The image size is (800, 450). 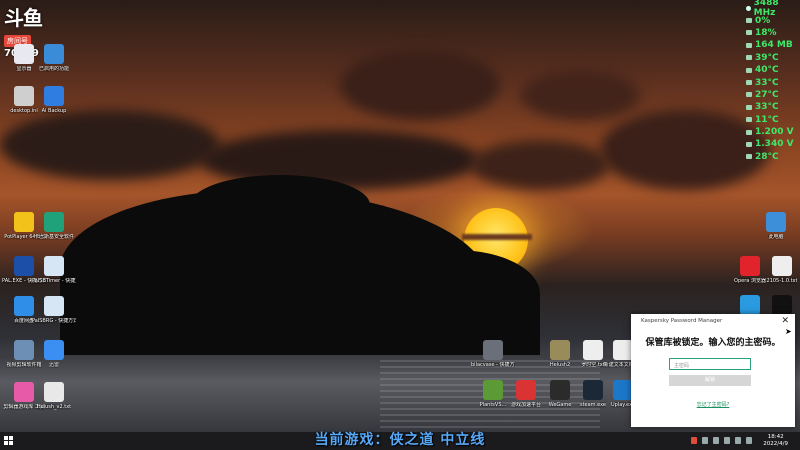 I want to click on monitor-reading: 39°C, so click(x=773, y=58).